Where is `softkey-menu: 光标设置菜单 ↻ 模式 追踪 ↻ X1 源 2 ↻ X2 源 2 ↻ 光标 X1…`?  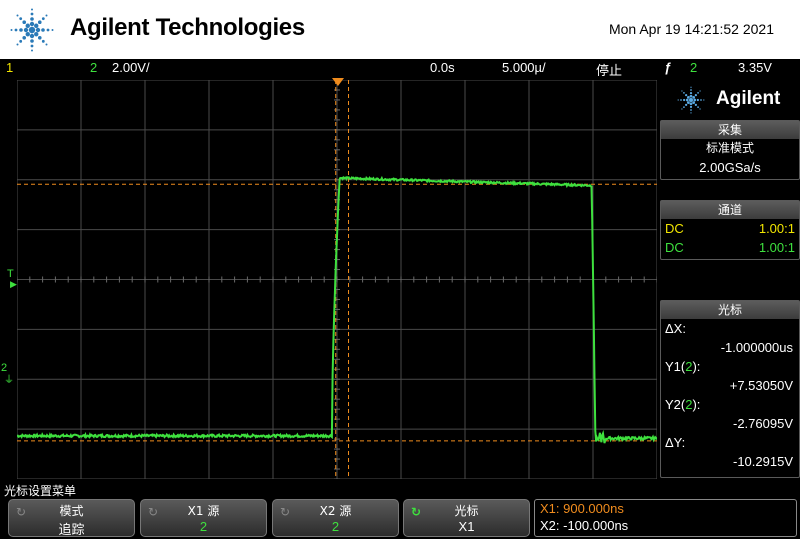
softkey-menu: 光标设置菜单 ↻ 模式 追踪 ↻ X1 源 2 ↻ X2 源 2 ↻ 光标 X1… is located at coordinates (400, 509).